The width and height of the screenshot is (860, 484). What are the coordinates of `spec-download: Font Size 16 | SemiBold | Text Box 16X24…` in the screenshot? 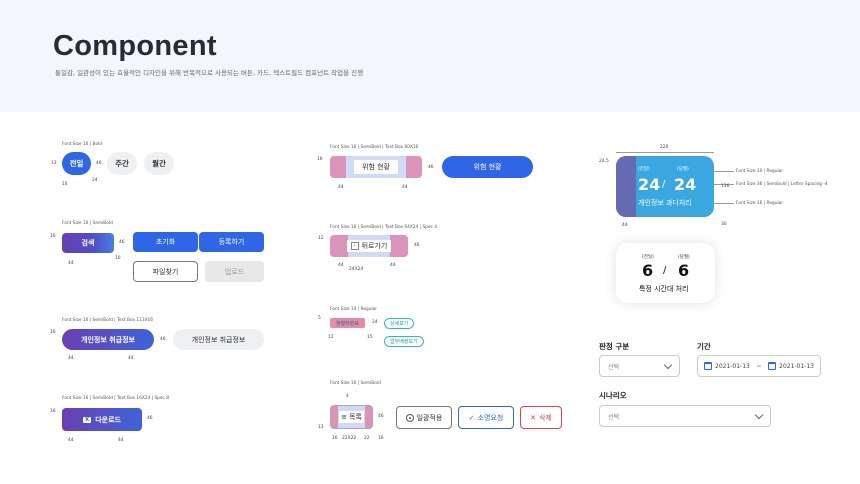 It's located at (116, 398).